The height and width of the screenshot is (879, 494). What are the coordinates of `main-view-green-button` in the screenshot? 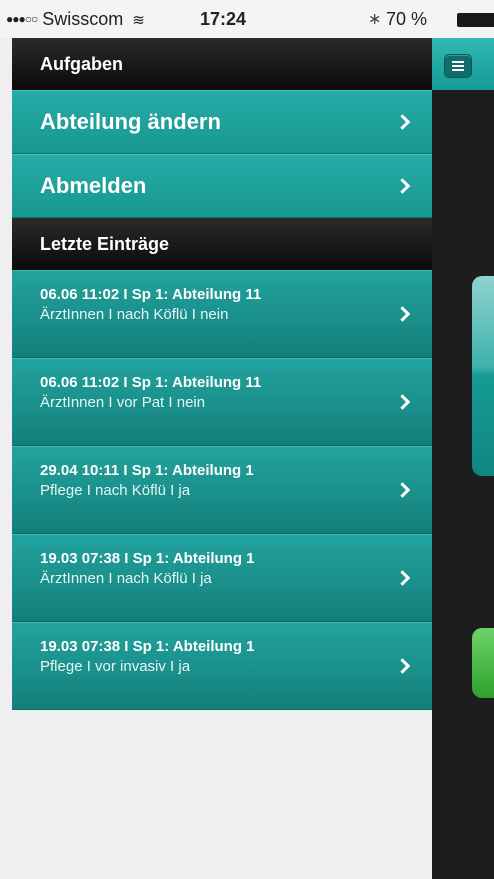 It's located at (483, 663).